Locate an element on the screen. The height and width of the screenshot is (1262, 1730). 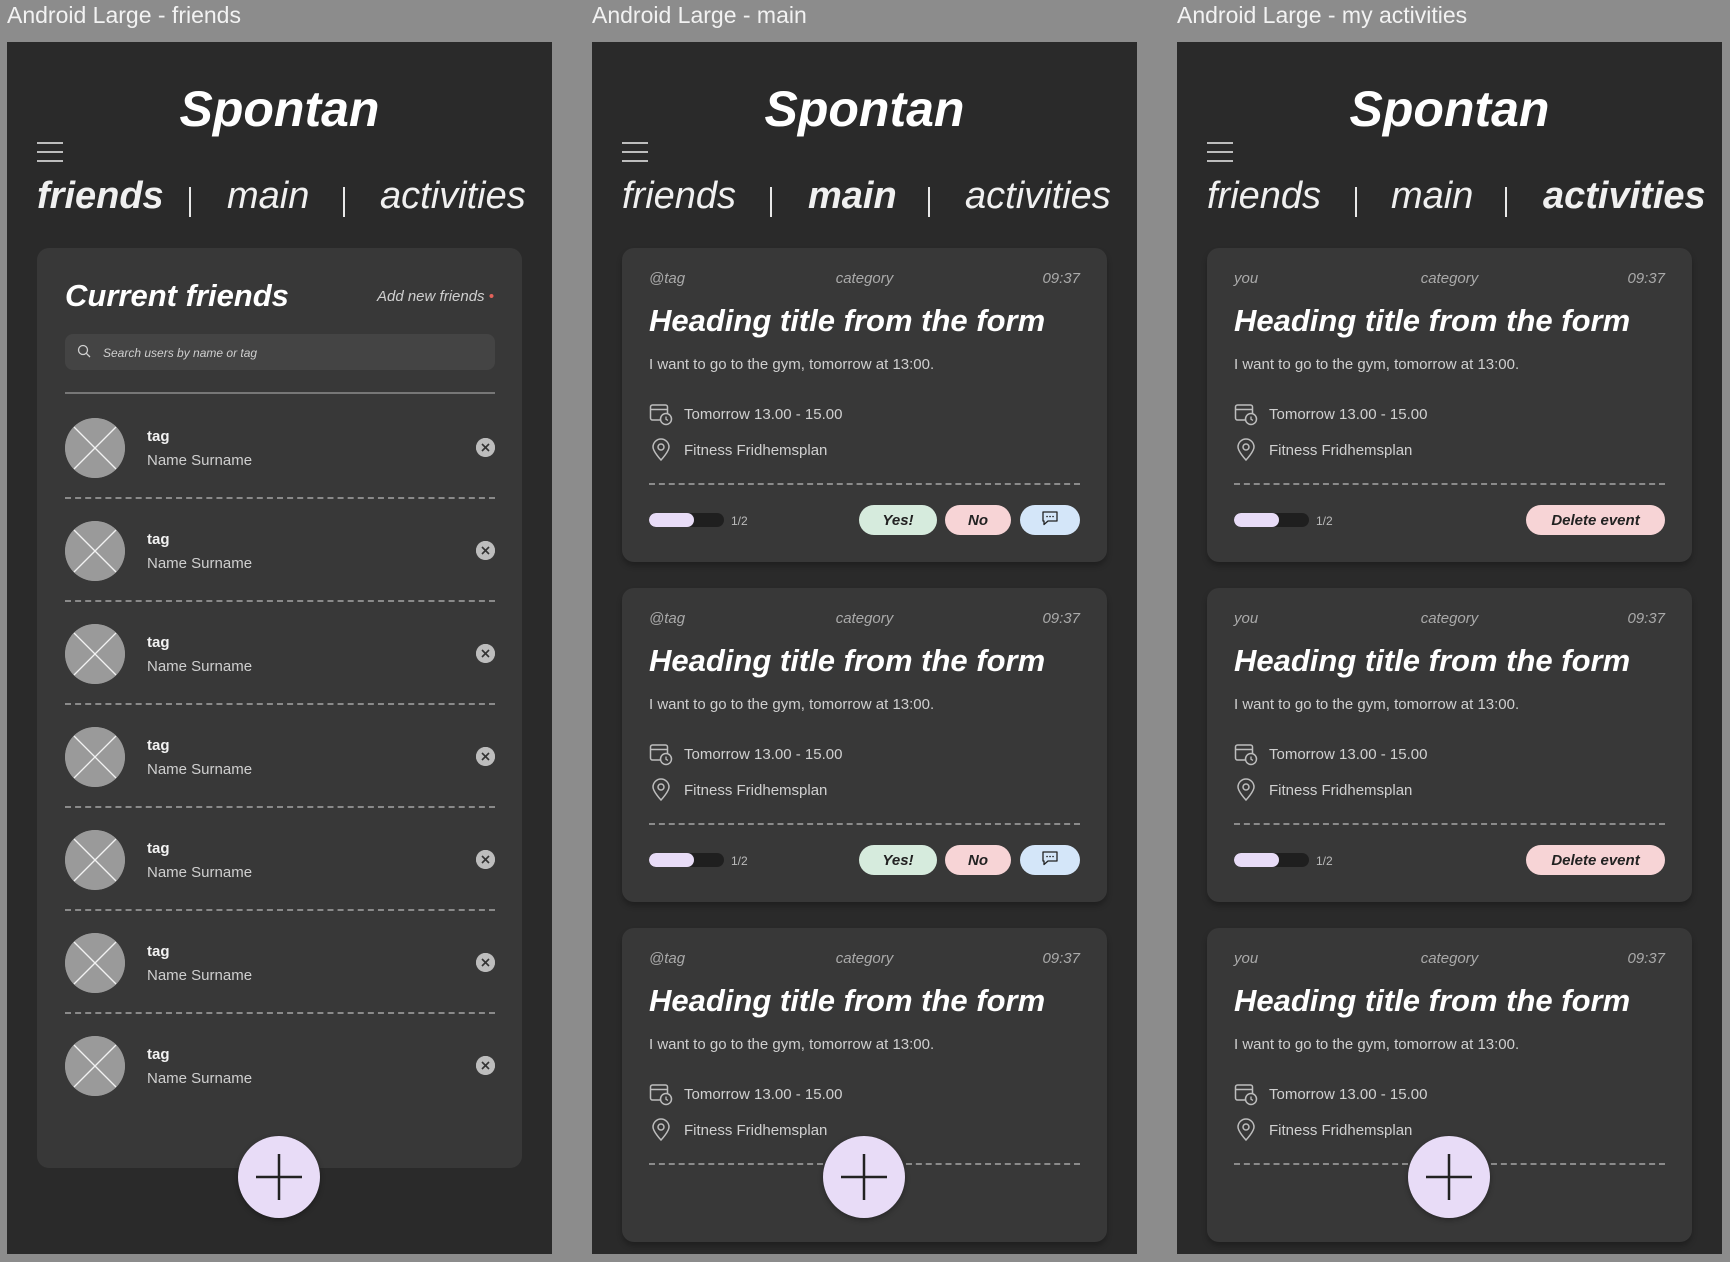
add-new-friends-link: Add new friends • is located at coordinates (435, 296).